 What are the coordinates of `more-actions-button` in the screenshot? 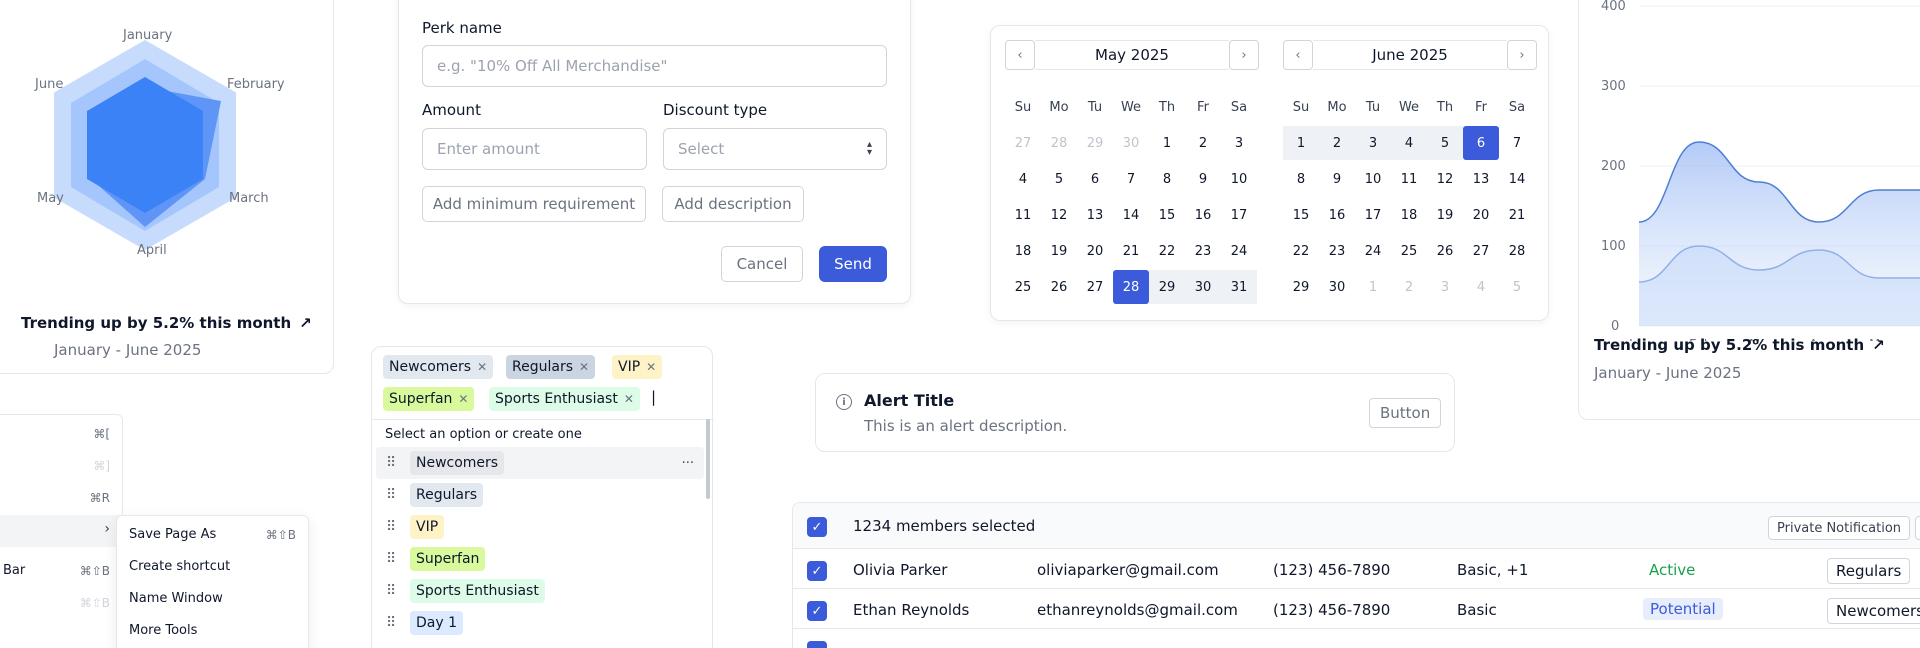 It's located at (1917, 528).